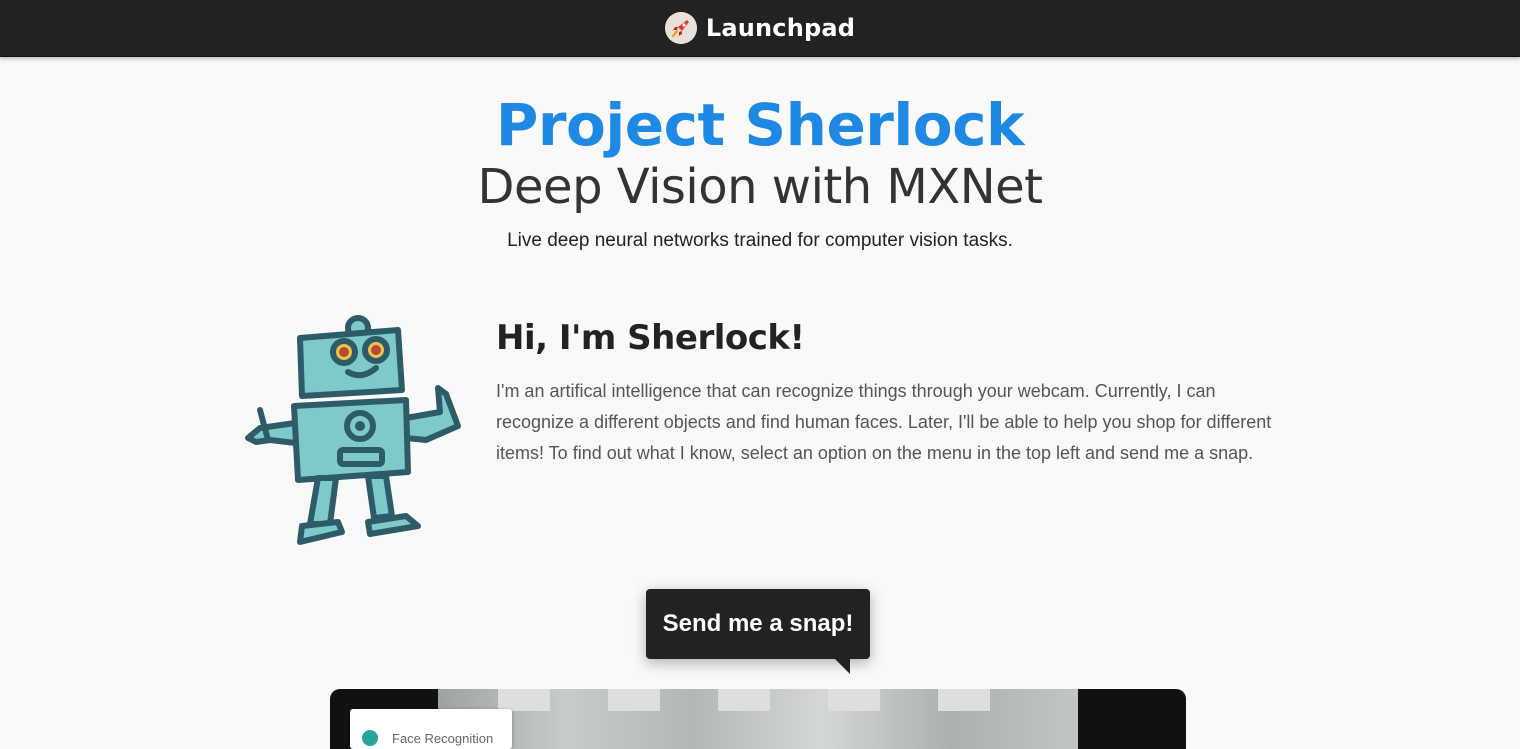  Describe the element at coordinates (680, 28) in the screenshot. I see `rocket-icon` at that location.